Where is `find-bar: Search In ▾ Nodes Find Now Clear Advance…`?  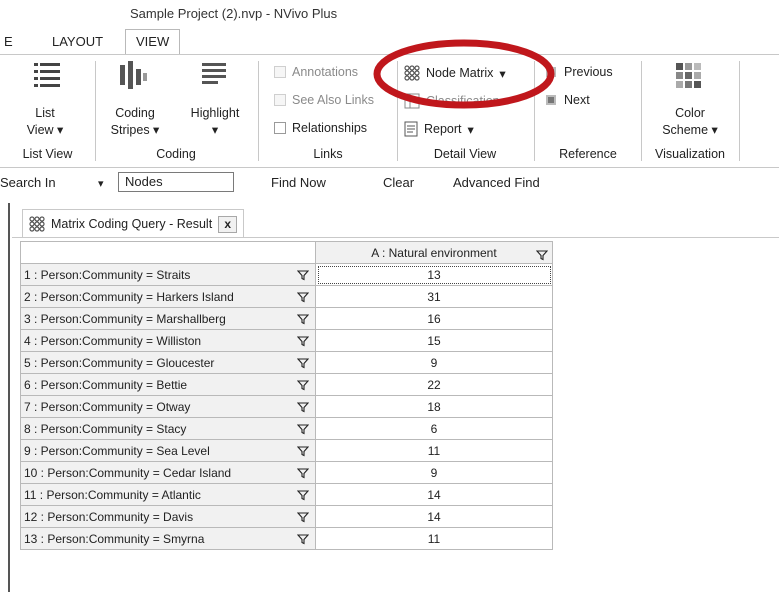
find-bar: Search In ▾ Nodes Find Now Clear Advance… is located at coordinates (389, 183).